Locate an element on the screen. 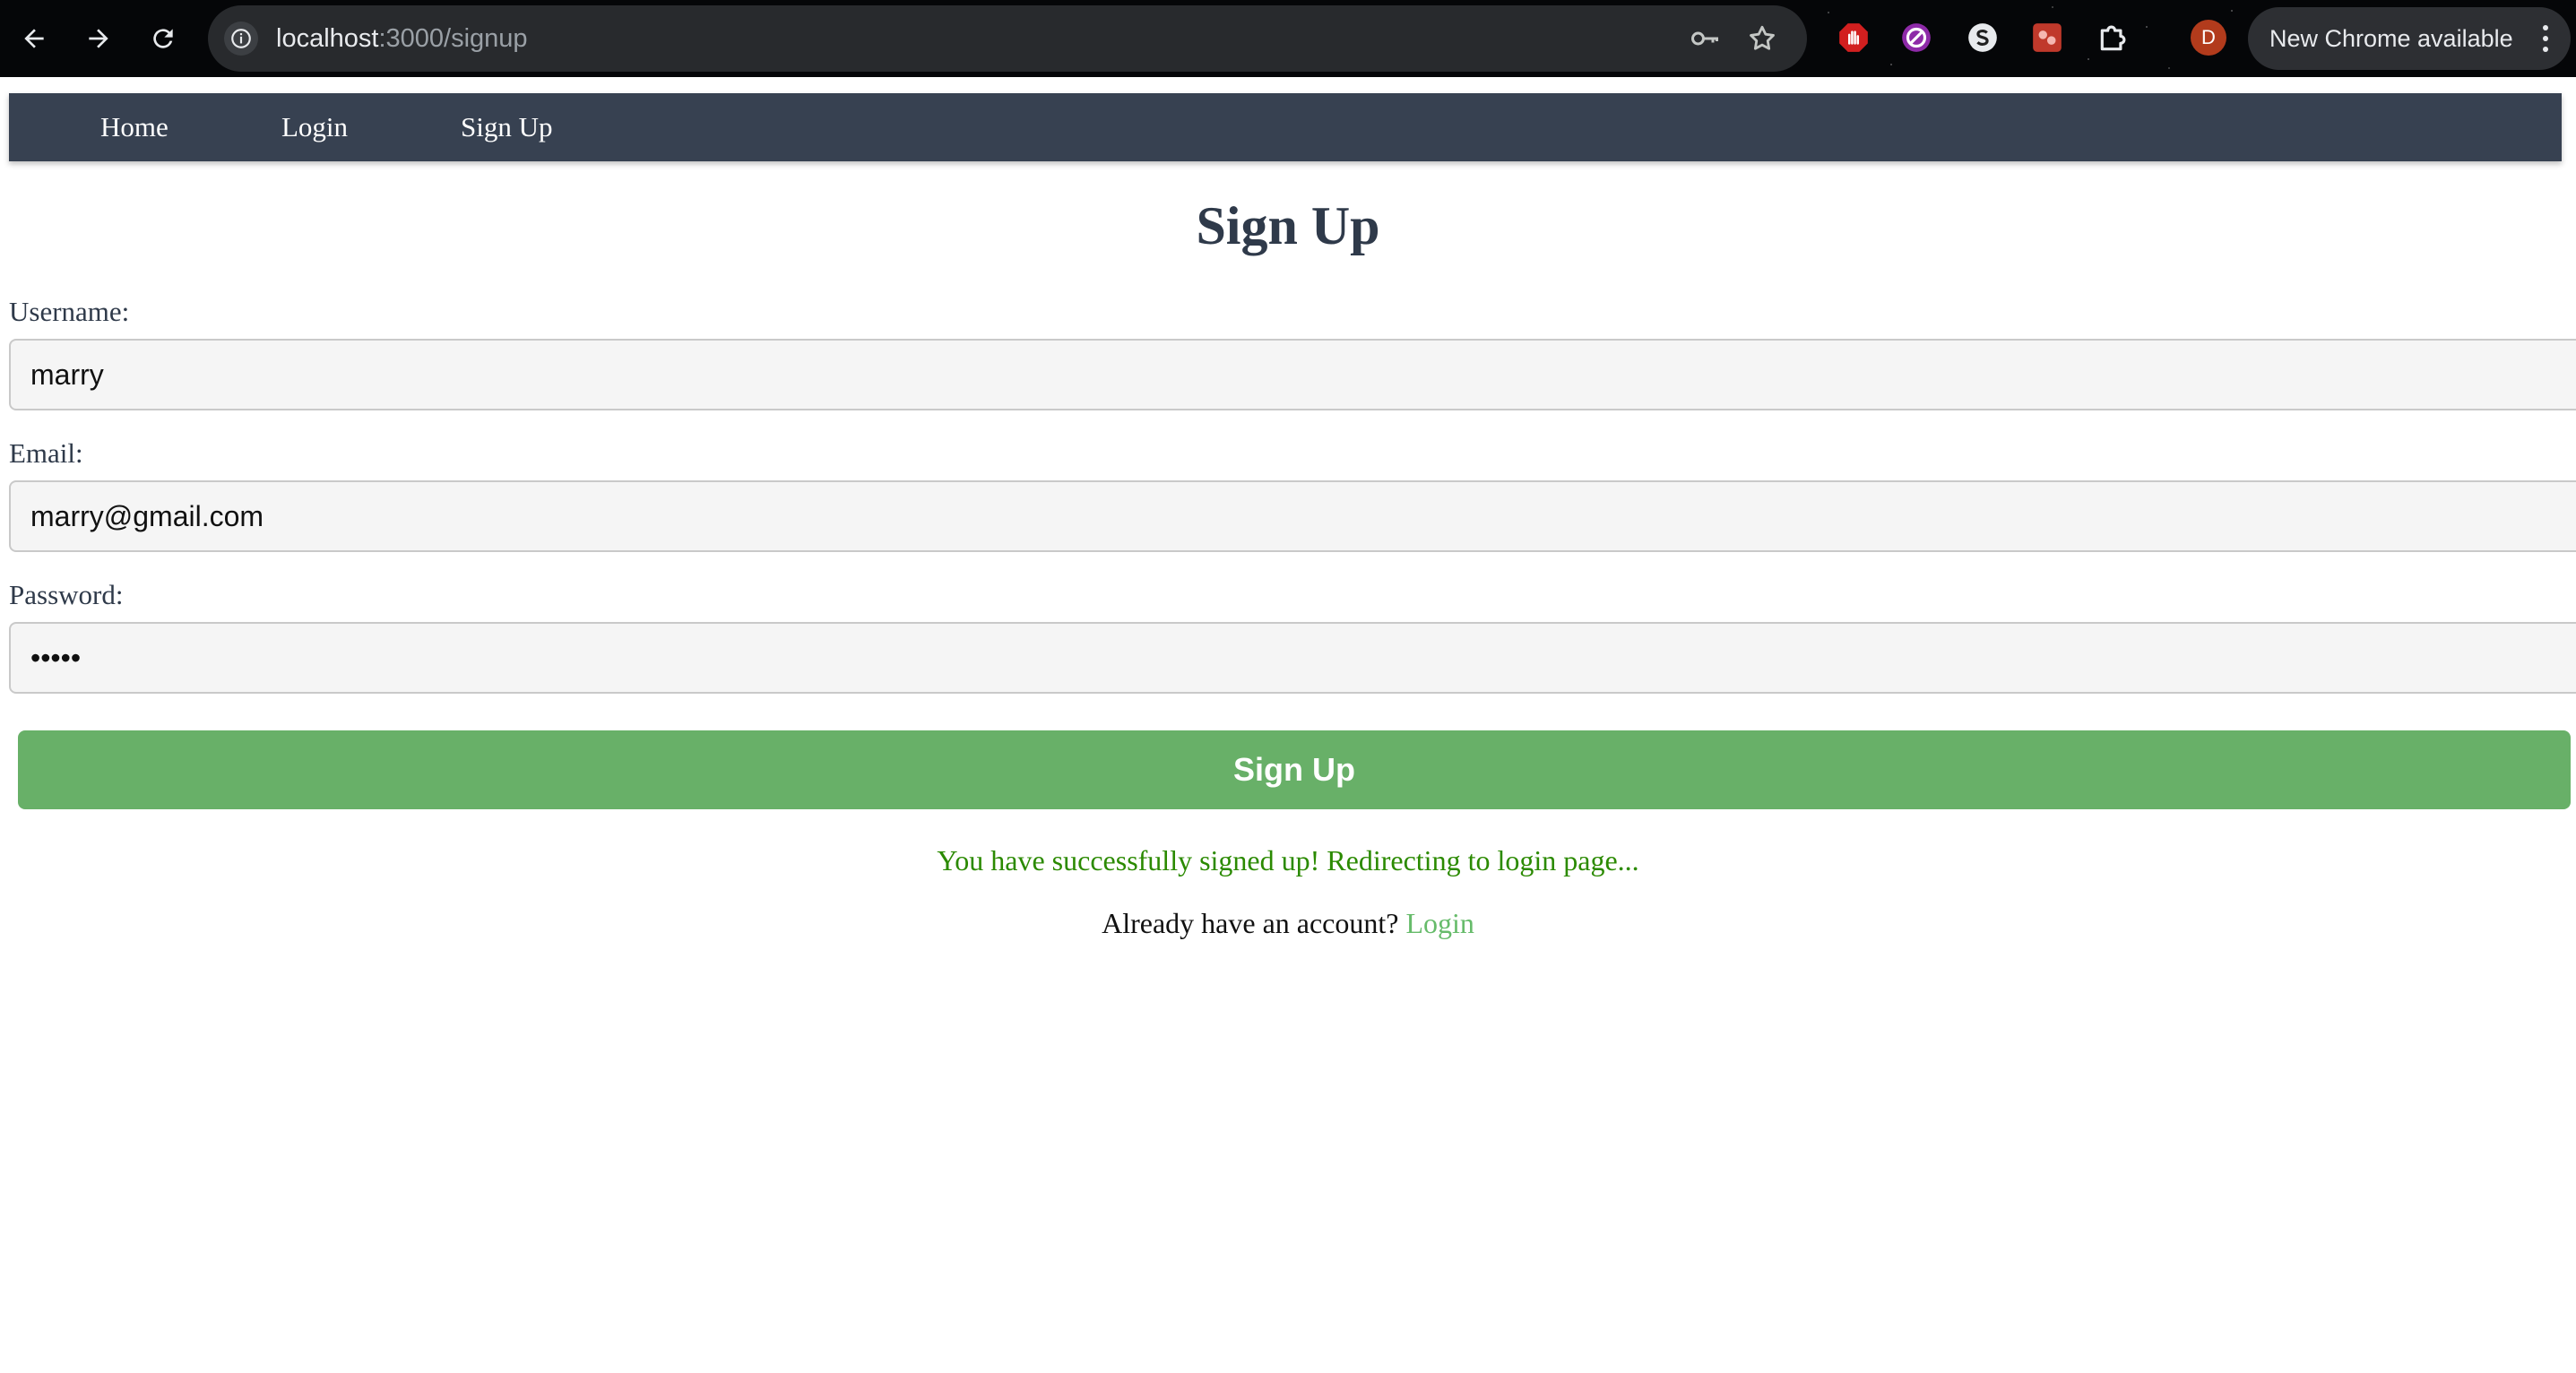  reload-icon is located at coordinates (163, 38).